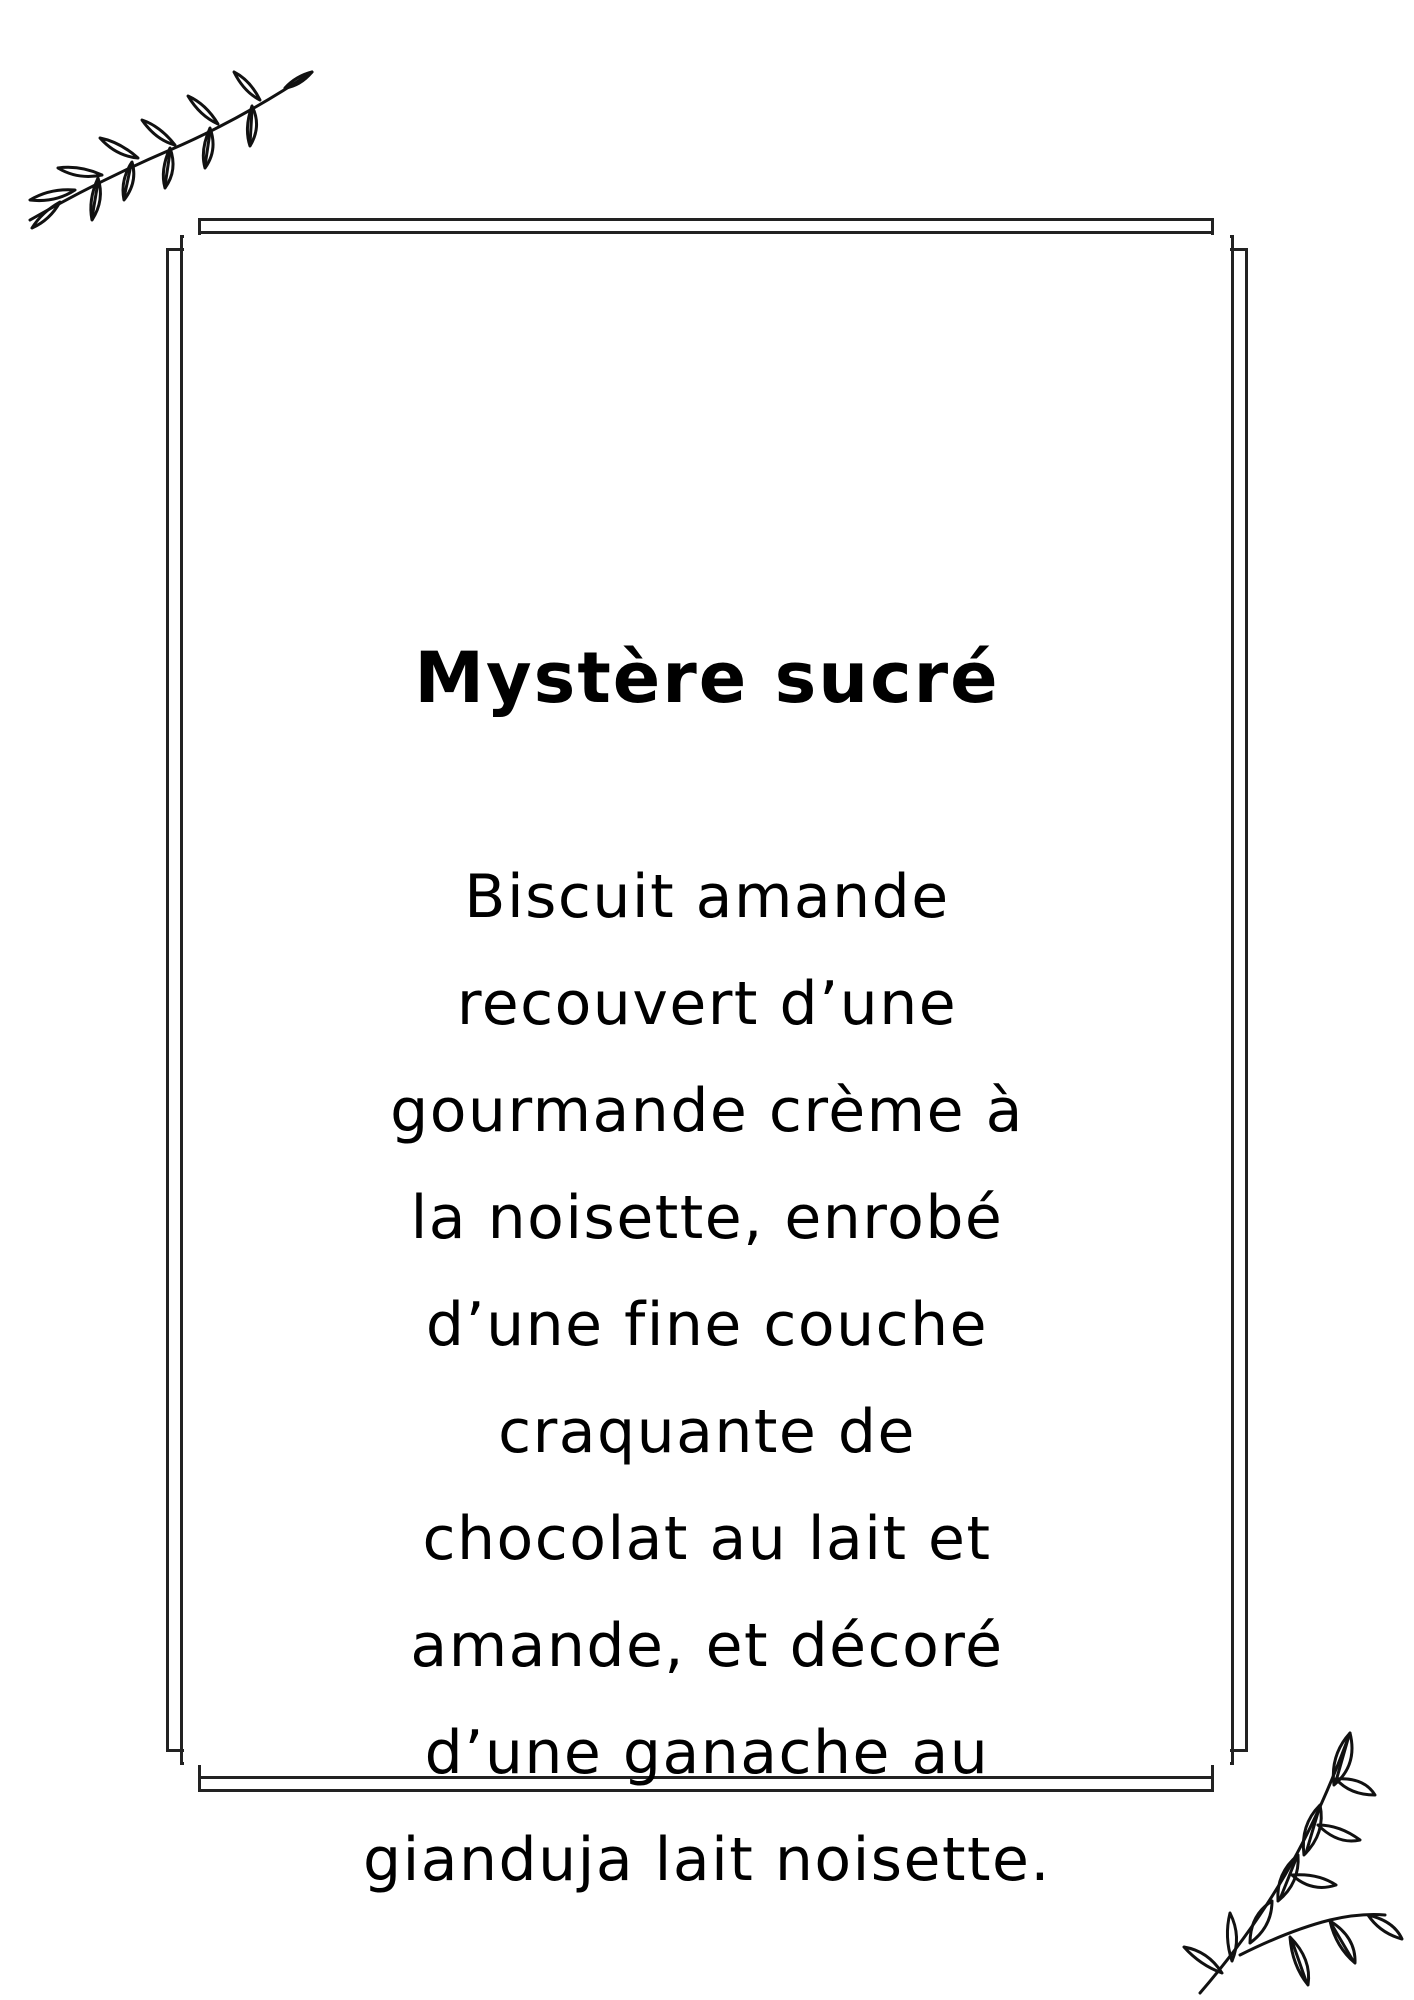 Image resolution: width=1414 pixels, height=2000 pixels. I want to click on description-line: recouvert d’une, so click(707, 1004).